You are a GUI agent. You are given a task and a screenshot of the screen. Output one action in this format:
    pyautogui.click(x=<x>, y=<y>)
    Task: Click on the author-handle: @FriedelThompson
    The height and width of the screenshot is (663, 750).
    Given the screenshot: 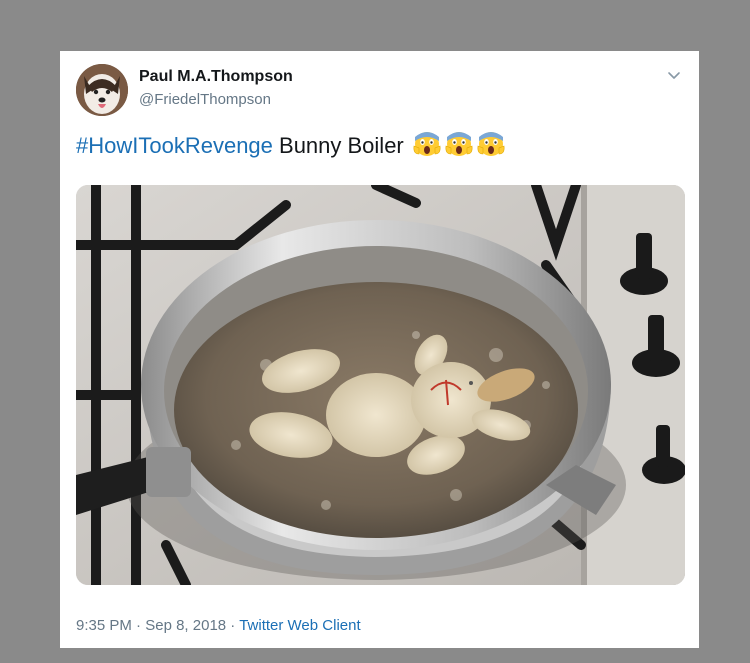 What is the action you would take?
    pyautogui.click(x=205, y=99)
    